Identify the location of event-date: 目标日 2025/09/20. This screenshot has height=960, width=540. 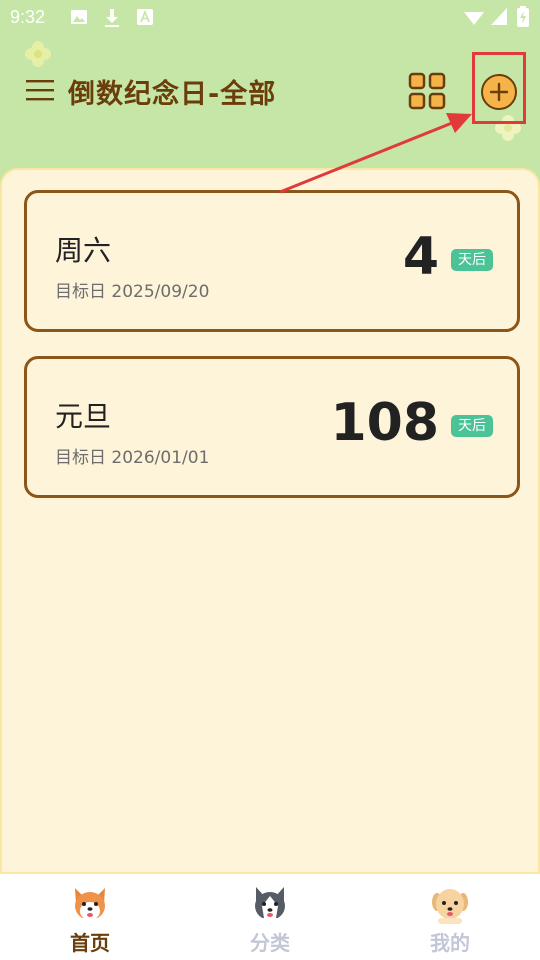
(132, 292).